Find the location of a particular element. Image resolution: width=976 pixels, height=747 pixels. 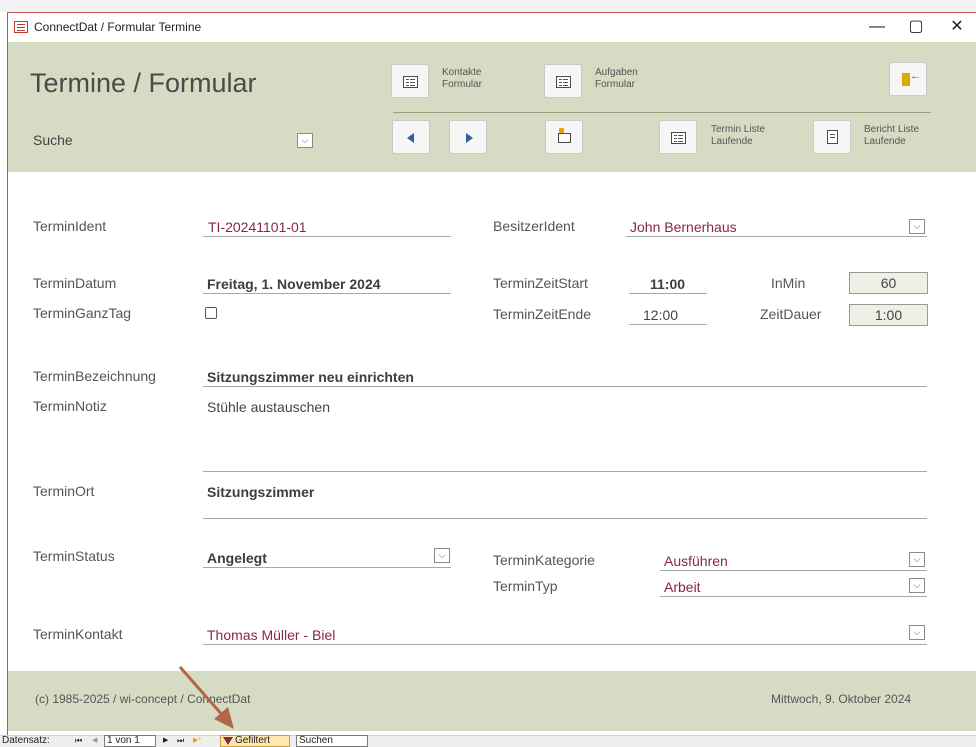

filter-status-text: Gefiltert is located at coordinates (253, 740).